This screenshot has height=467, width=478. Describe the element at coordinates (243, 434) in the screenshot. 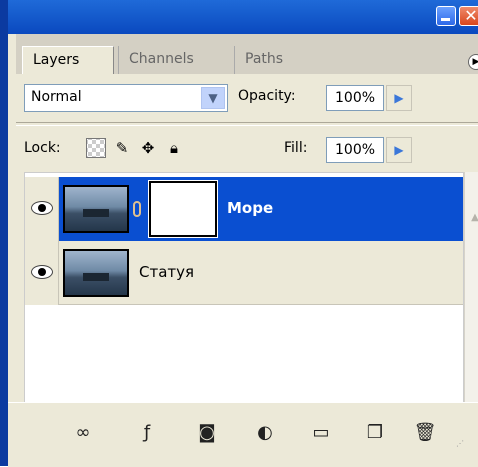

I see `bottom-toolbar: ∞ ƒ ◙ ◐ ▭ ❐ 🗑︎ ⋰` at that location.